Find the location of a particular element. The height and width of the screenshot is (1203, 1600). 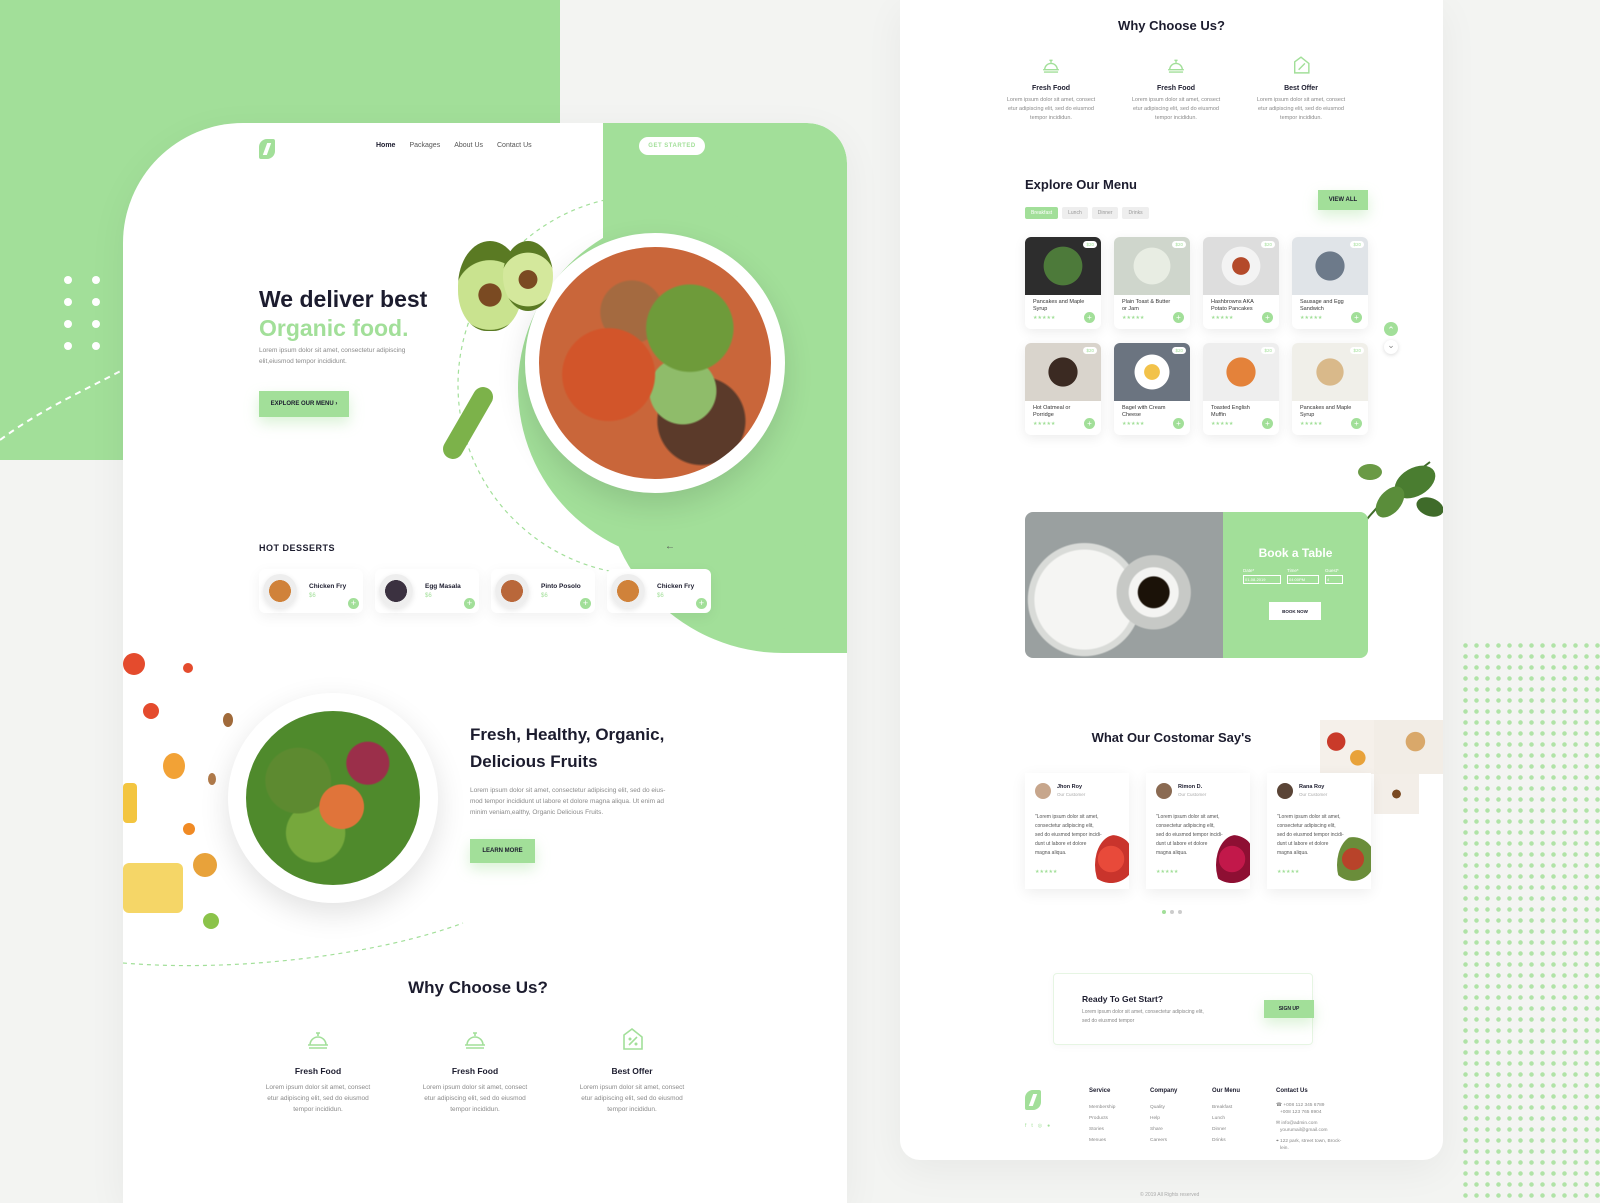

footer-link: Help is located at coordinates (1163, 1118).